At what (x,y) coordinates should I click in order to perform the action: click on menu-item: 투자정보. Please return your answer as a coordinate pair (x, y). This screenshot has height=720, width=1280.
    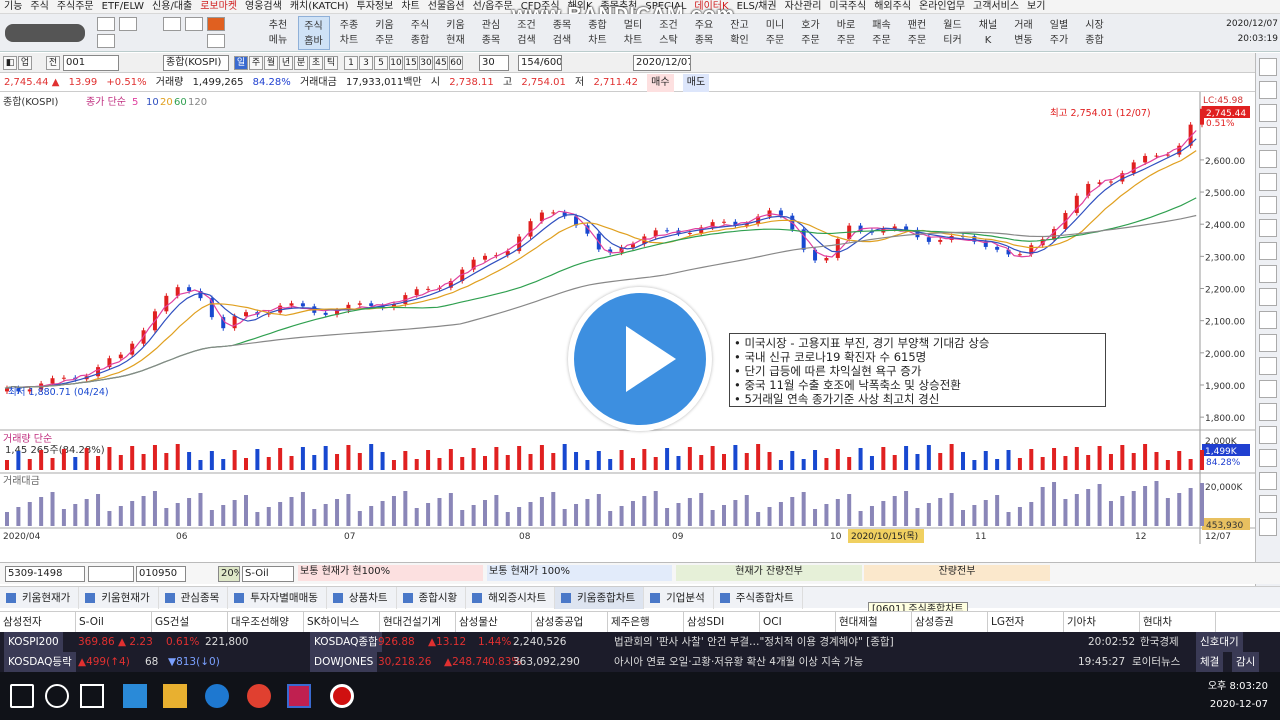
    Looking at the image, I should click on (375, 6).